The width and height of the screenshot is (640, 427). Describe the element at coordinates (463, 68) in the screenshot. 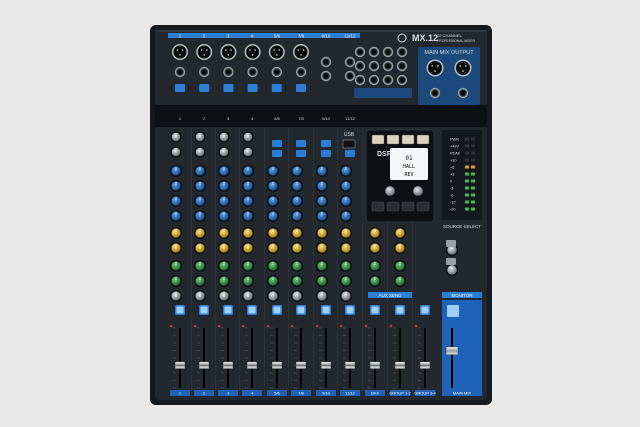

I see `main-out-xlr-right` at that location.